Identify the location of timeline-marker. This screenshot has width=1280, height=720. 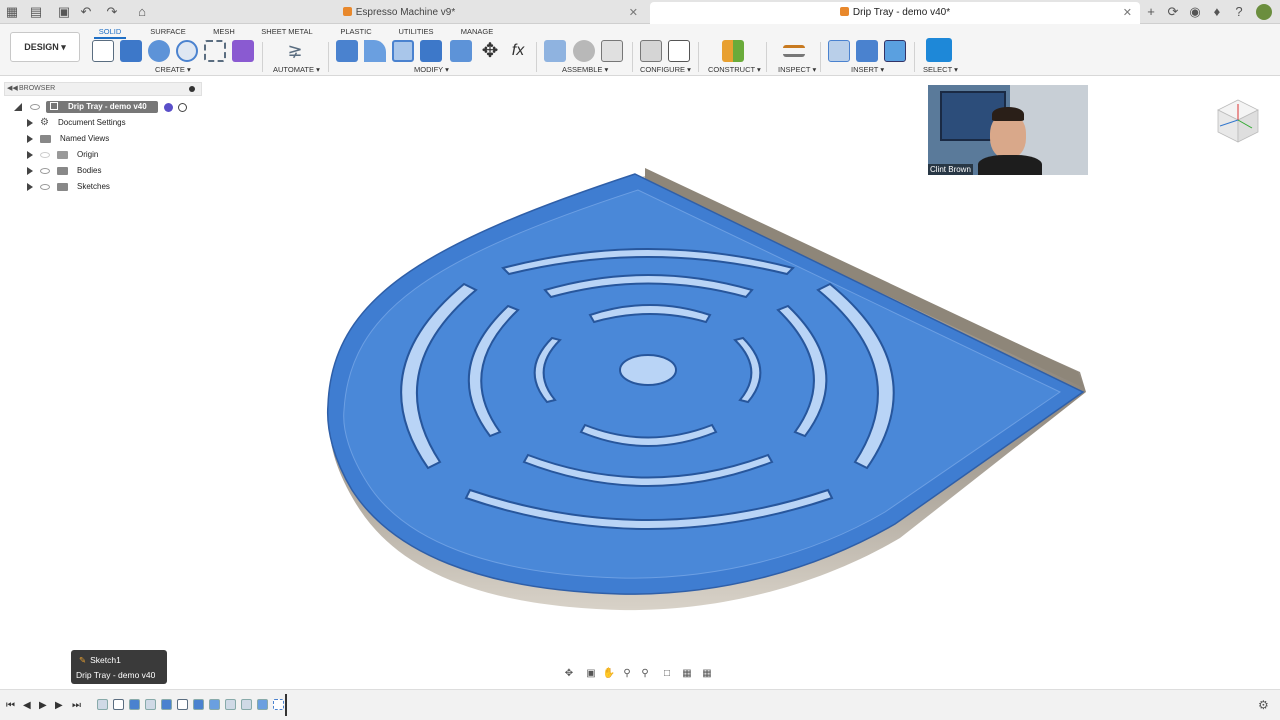
(286, 705).